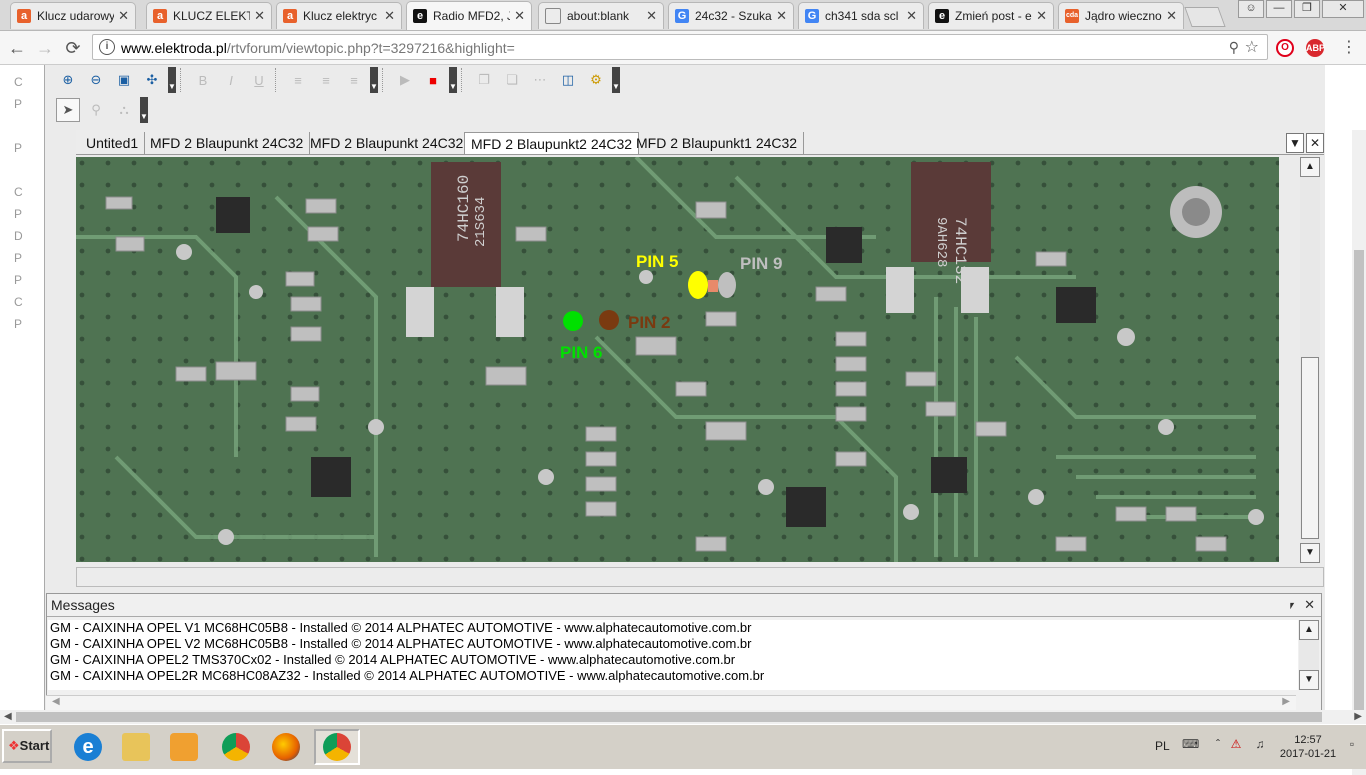  Describe the element at coordinates (1285, 48) in the screenshot. I see `opera-extension-icon: O` at that location.